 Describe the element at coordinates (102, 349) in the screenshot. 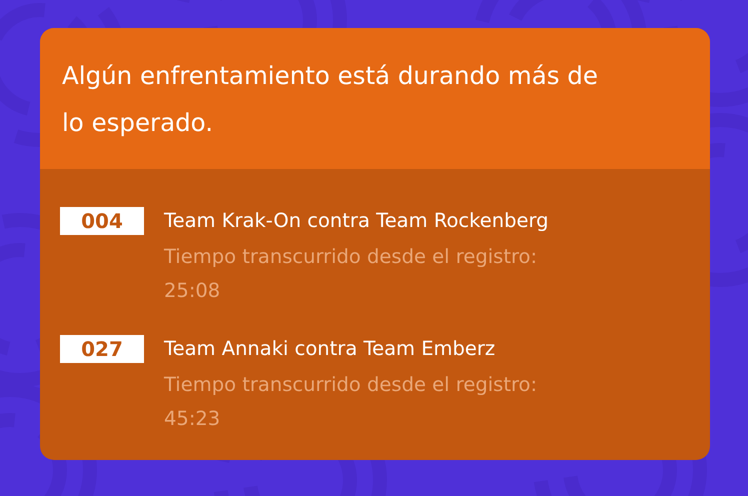

I see `match-number: 027` at that location.